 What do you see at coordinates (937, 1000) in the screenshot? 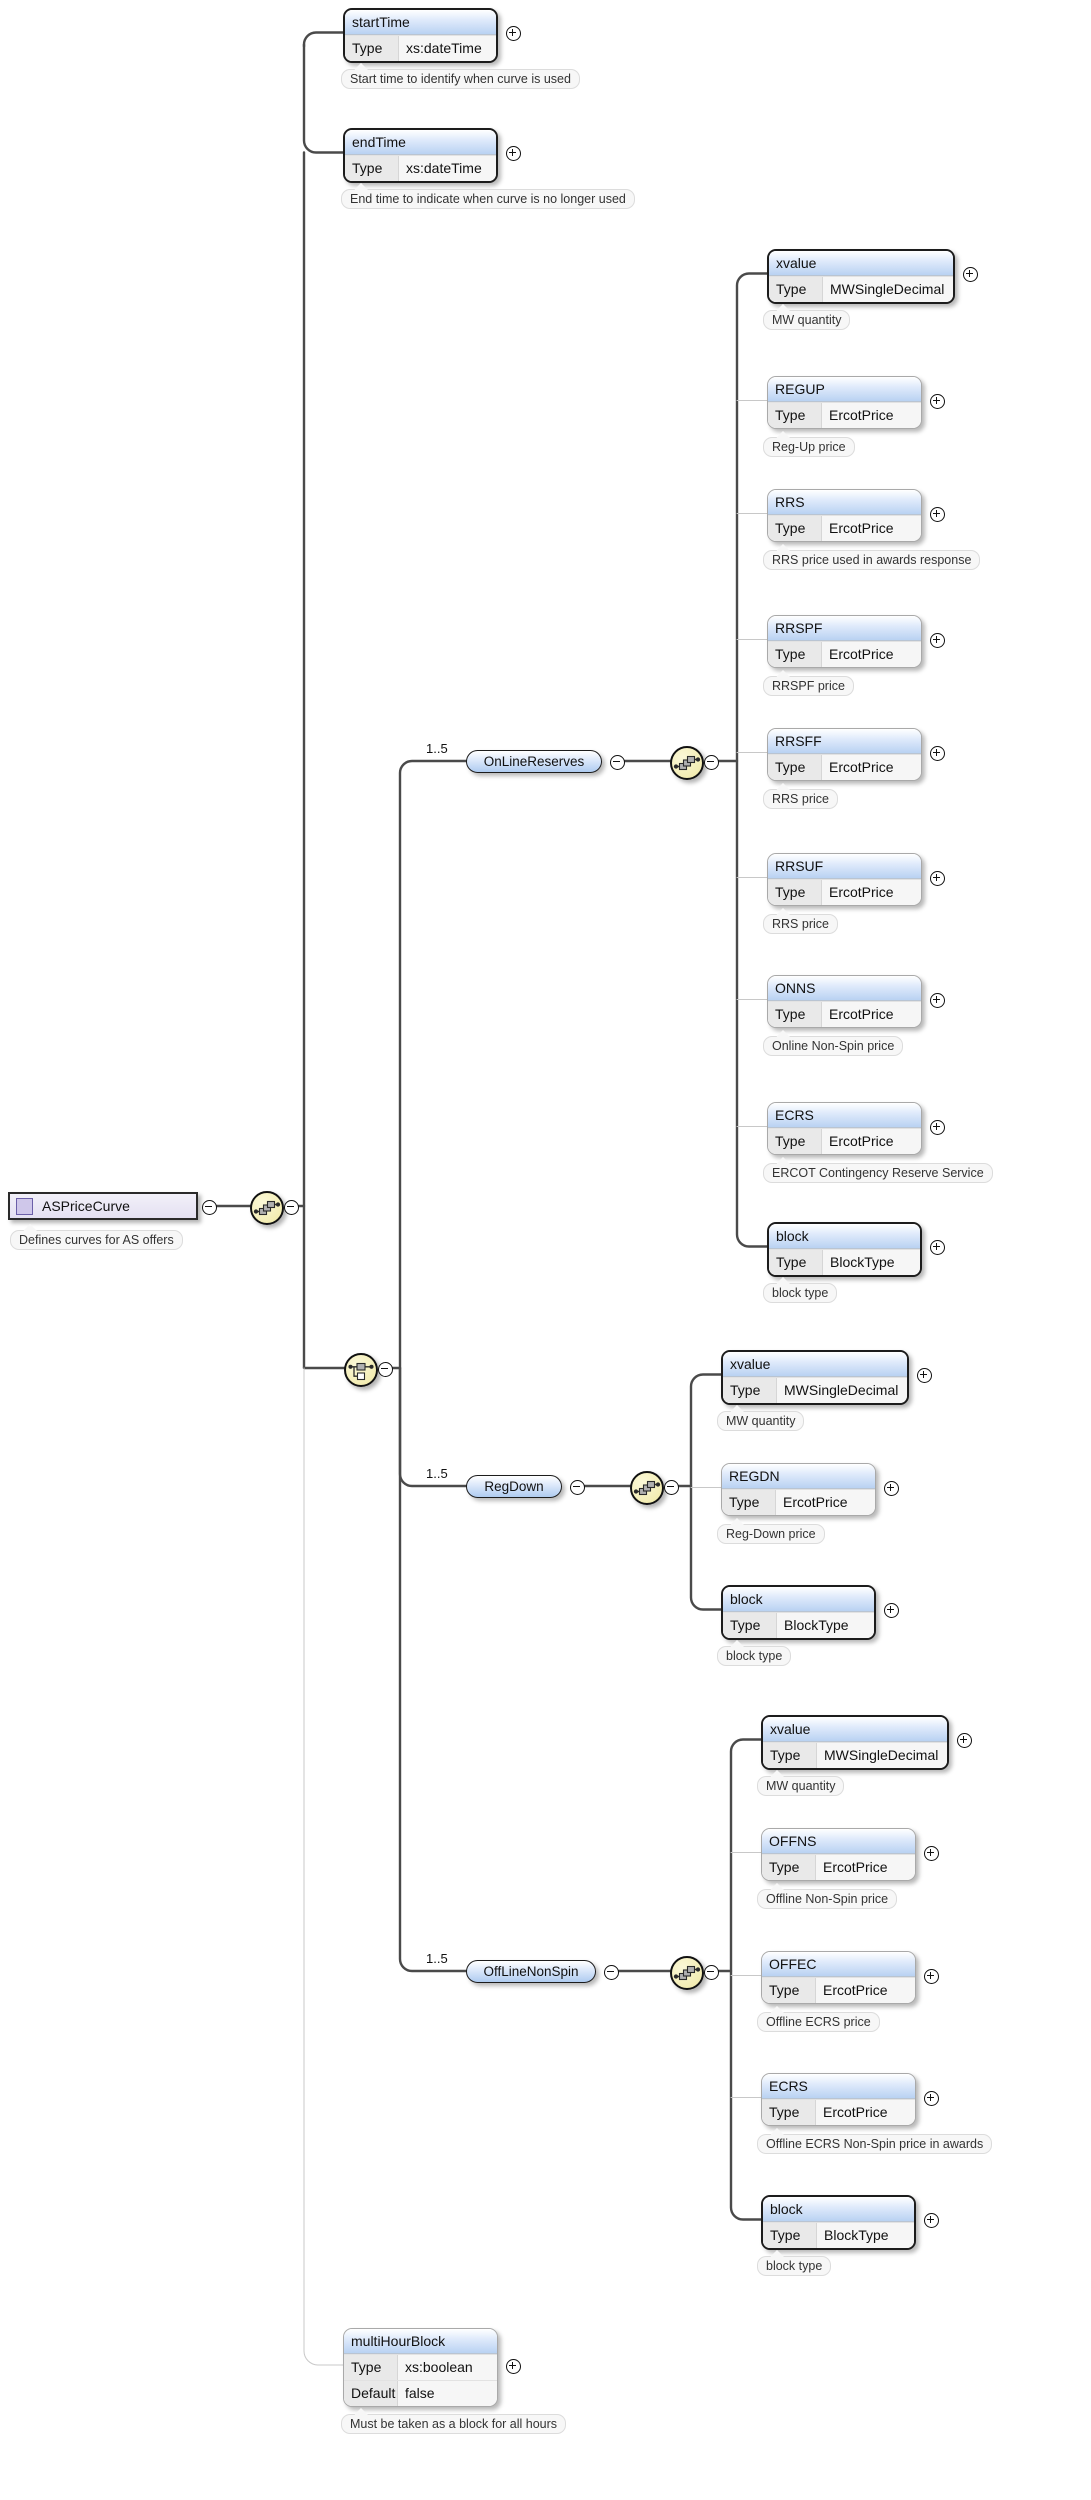
I see `toggle-online-ONNS` at bounding box center [937, 1000].